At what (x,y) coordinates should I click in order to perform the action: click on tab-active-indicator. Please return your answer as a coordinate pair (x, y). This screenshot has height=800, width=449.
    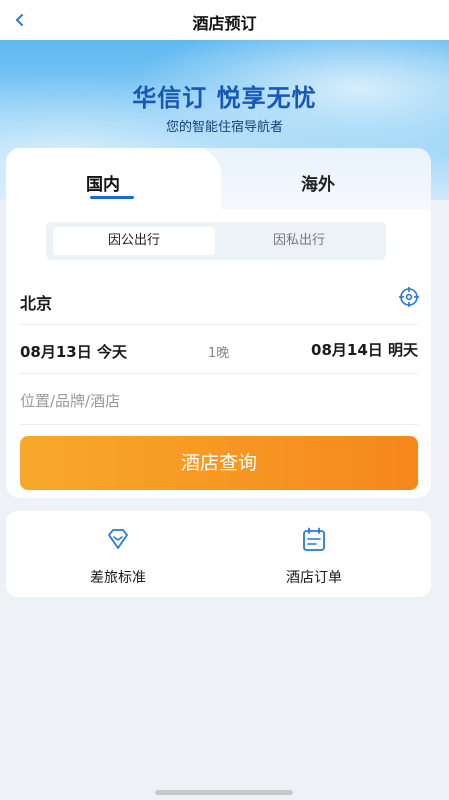
    Looking at the image, I should click on (112, 197).